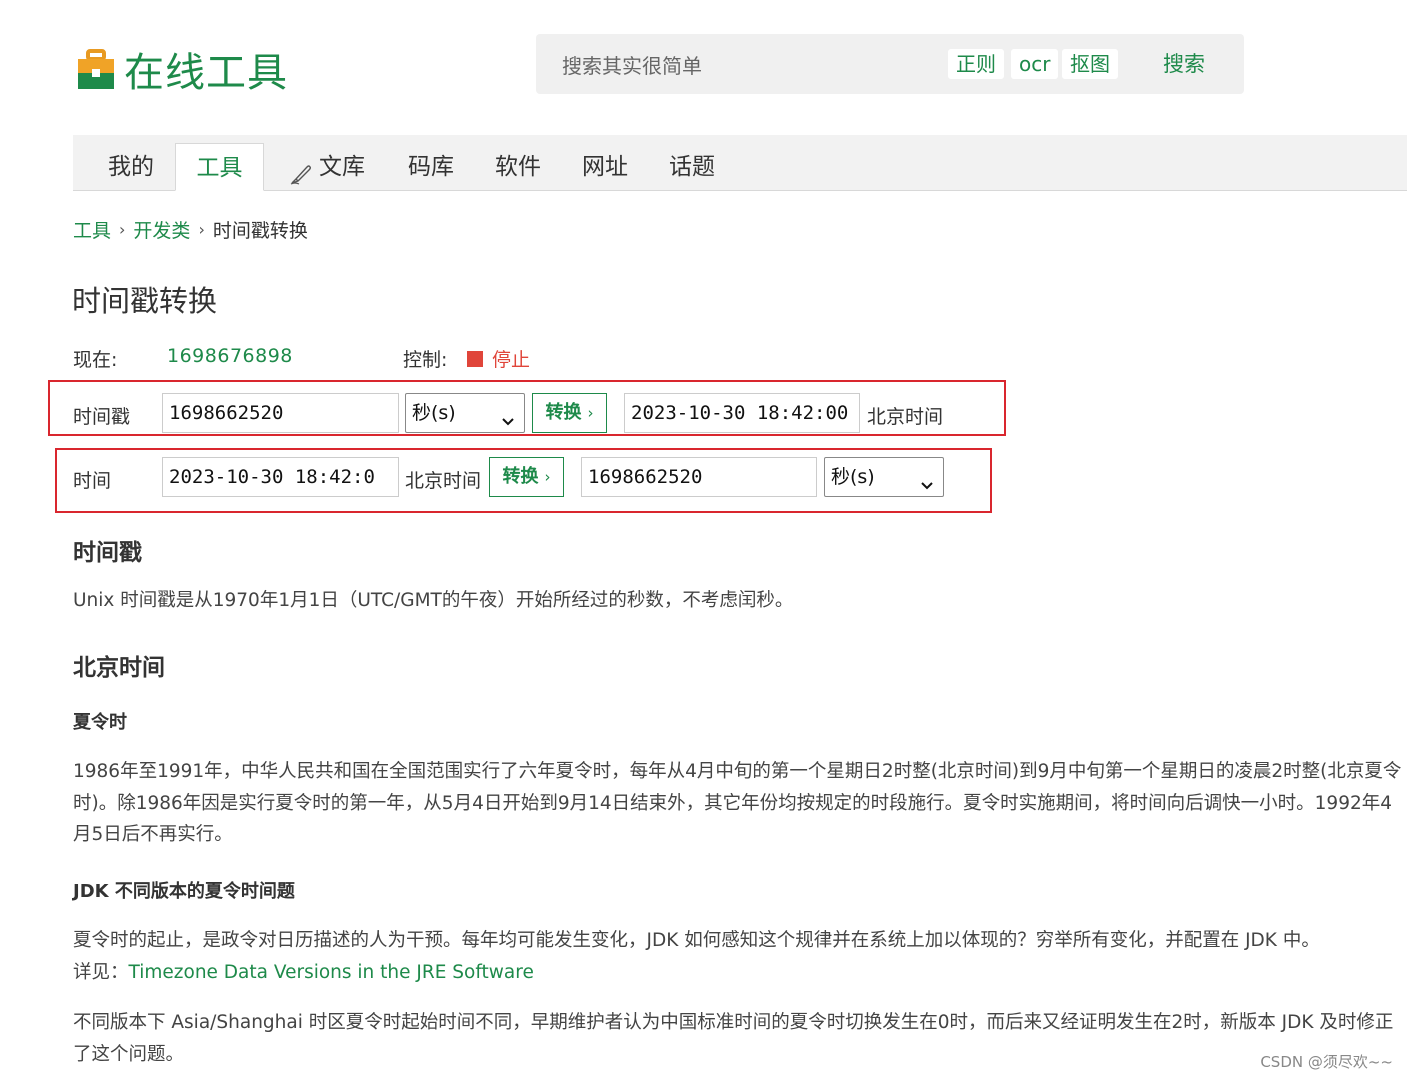 The height and width of the screenshot is (1082, 1407). What do you see at coordinates (145, 301) in the screenshot?
I see `page-title: 时间戳转换` at bounding box center [145, 301].